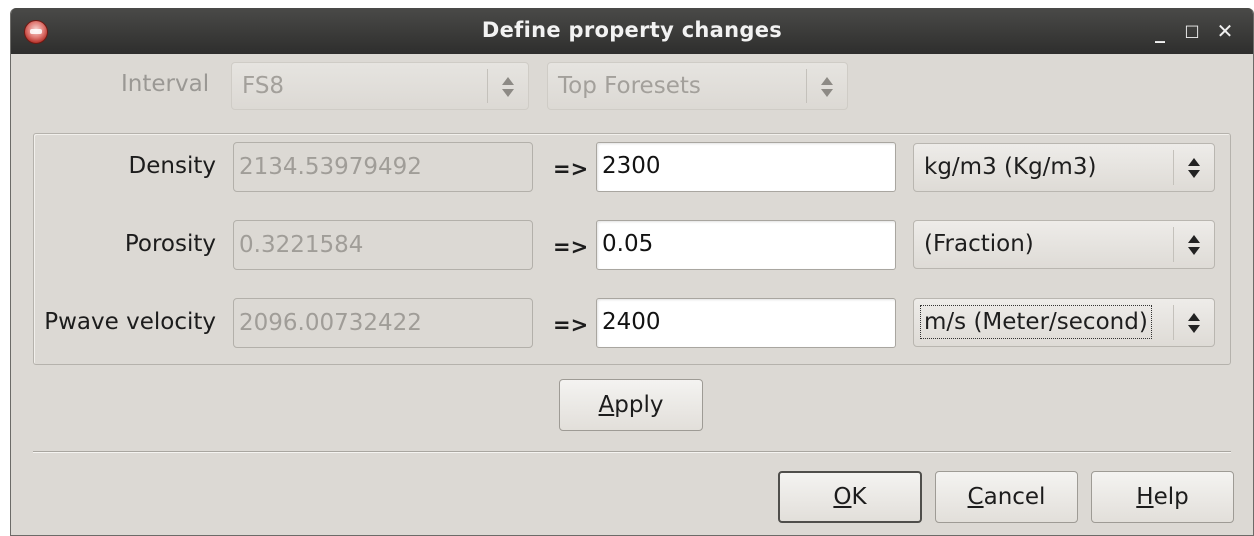 This screenshot has width=1254, height=536. Describe the element at coordinates (165, 84) in the screenshot. I see `interval-label: Interval` at that location.